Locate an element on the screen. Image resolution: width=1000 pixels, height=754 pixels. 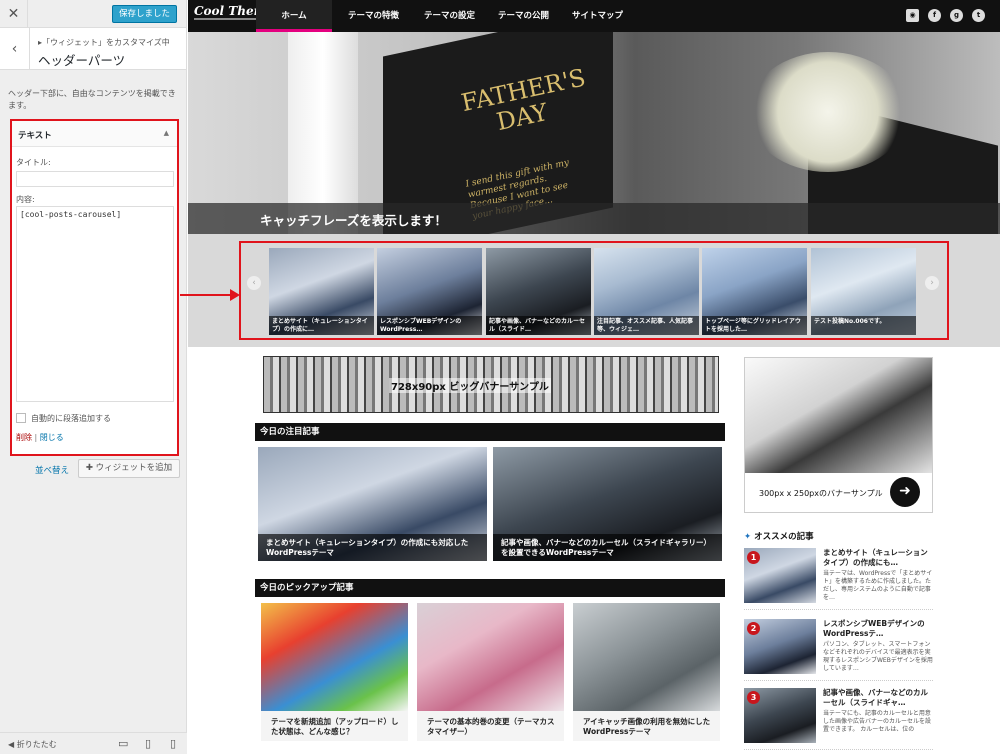
customizer-footer: ◀ 折りたたむ ▭ ▯ ▯ is located at coordinates (93, 743).